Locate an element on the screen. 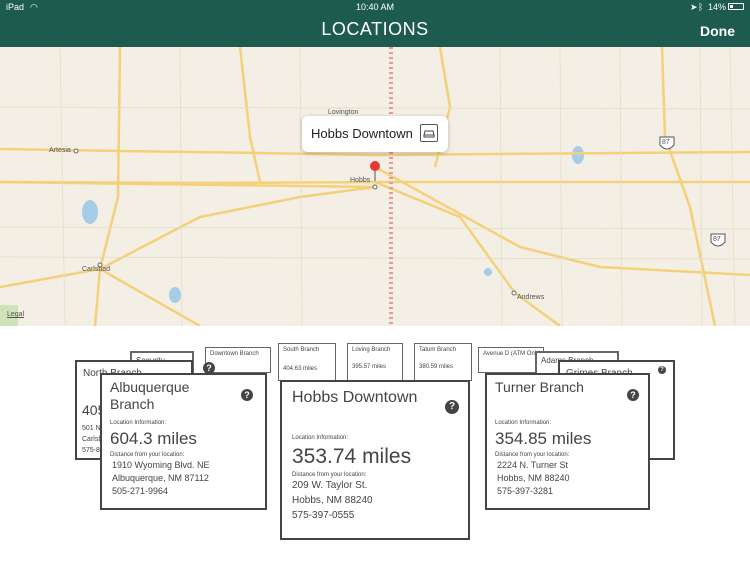 Image resolution: width=750 pixels, height=562 pixels. page-title: LOCATIONS is located at coordinates (375, 29).